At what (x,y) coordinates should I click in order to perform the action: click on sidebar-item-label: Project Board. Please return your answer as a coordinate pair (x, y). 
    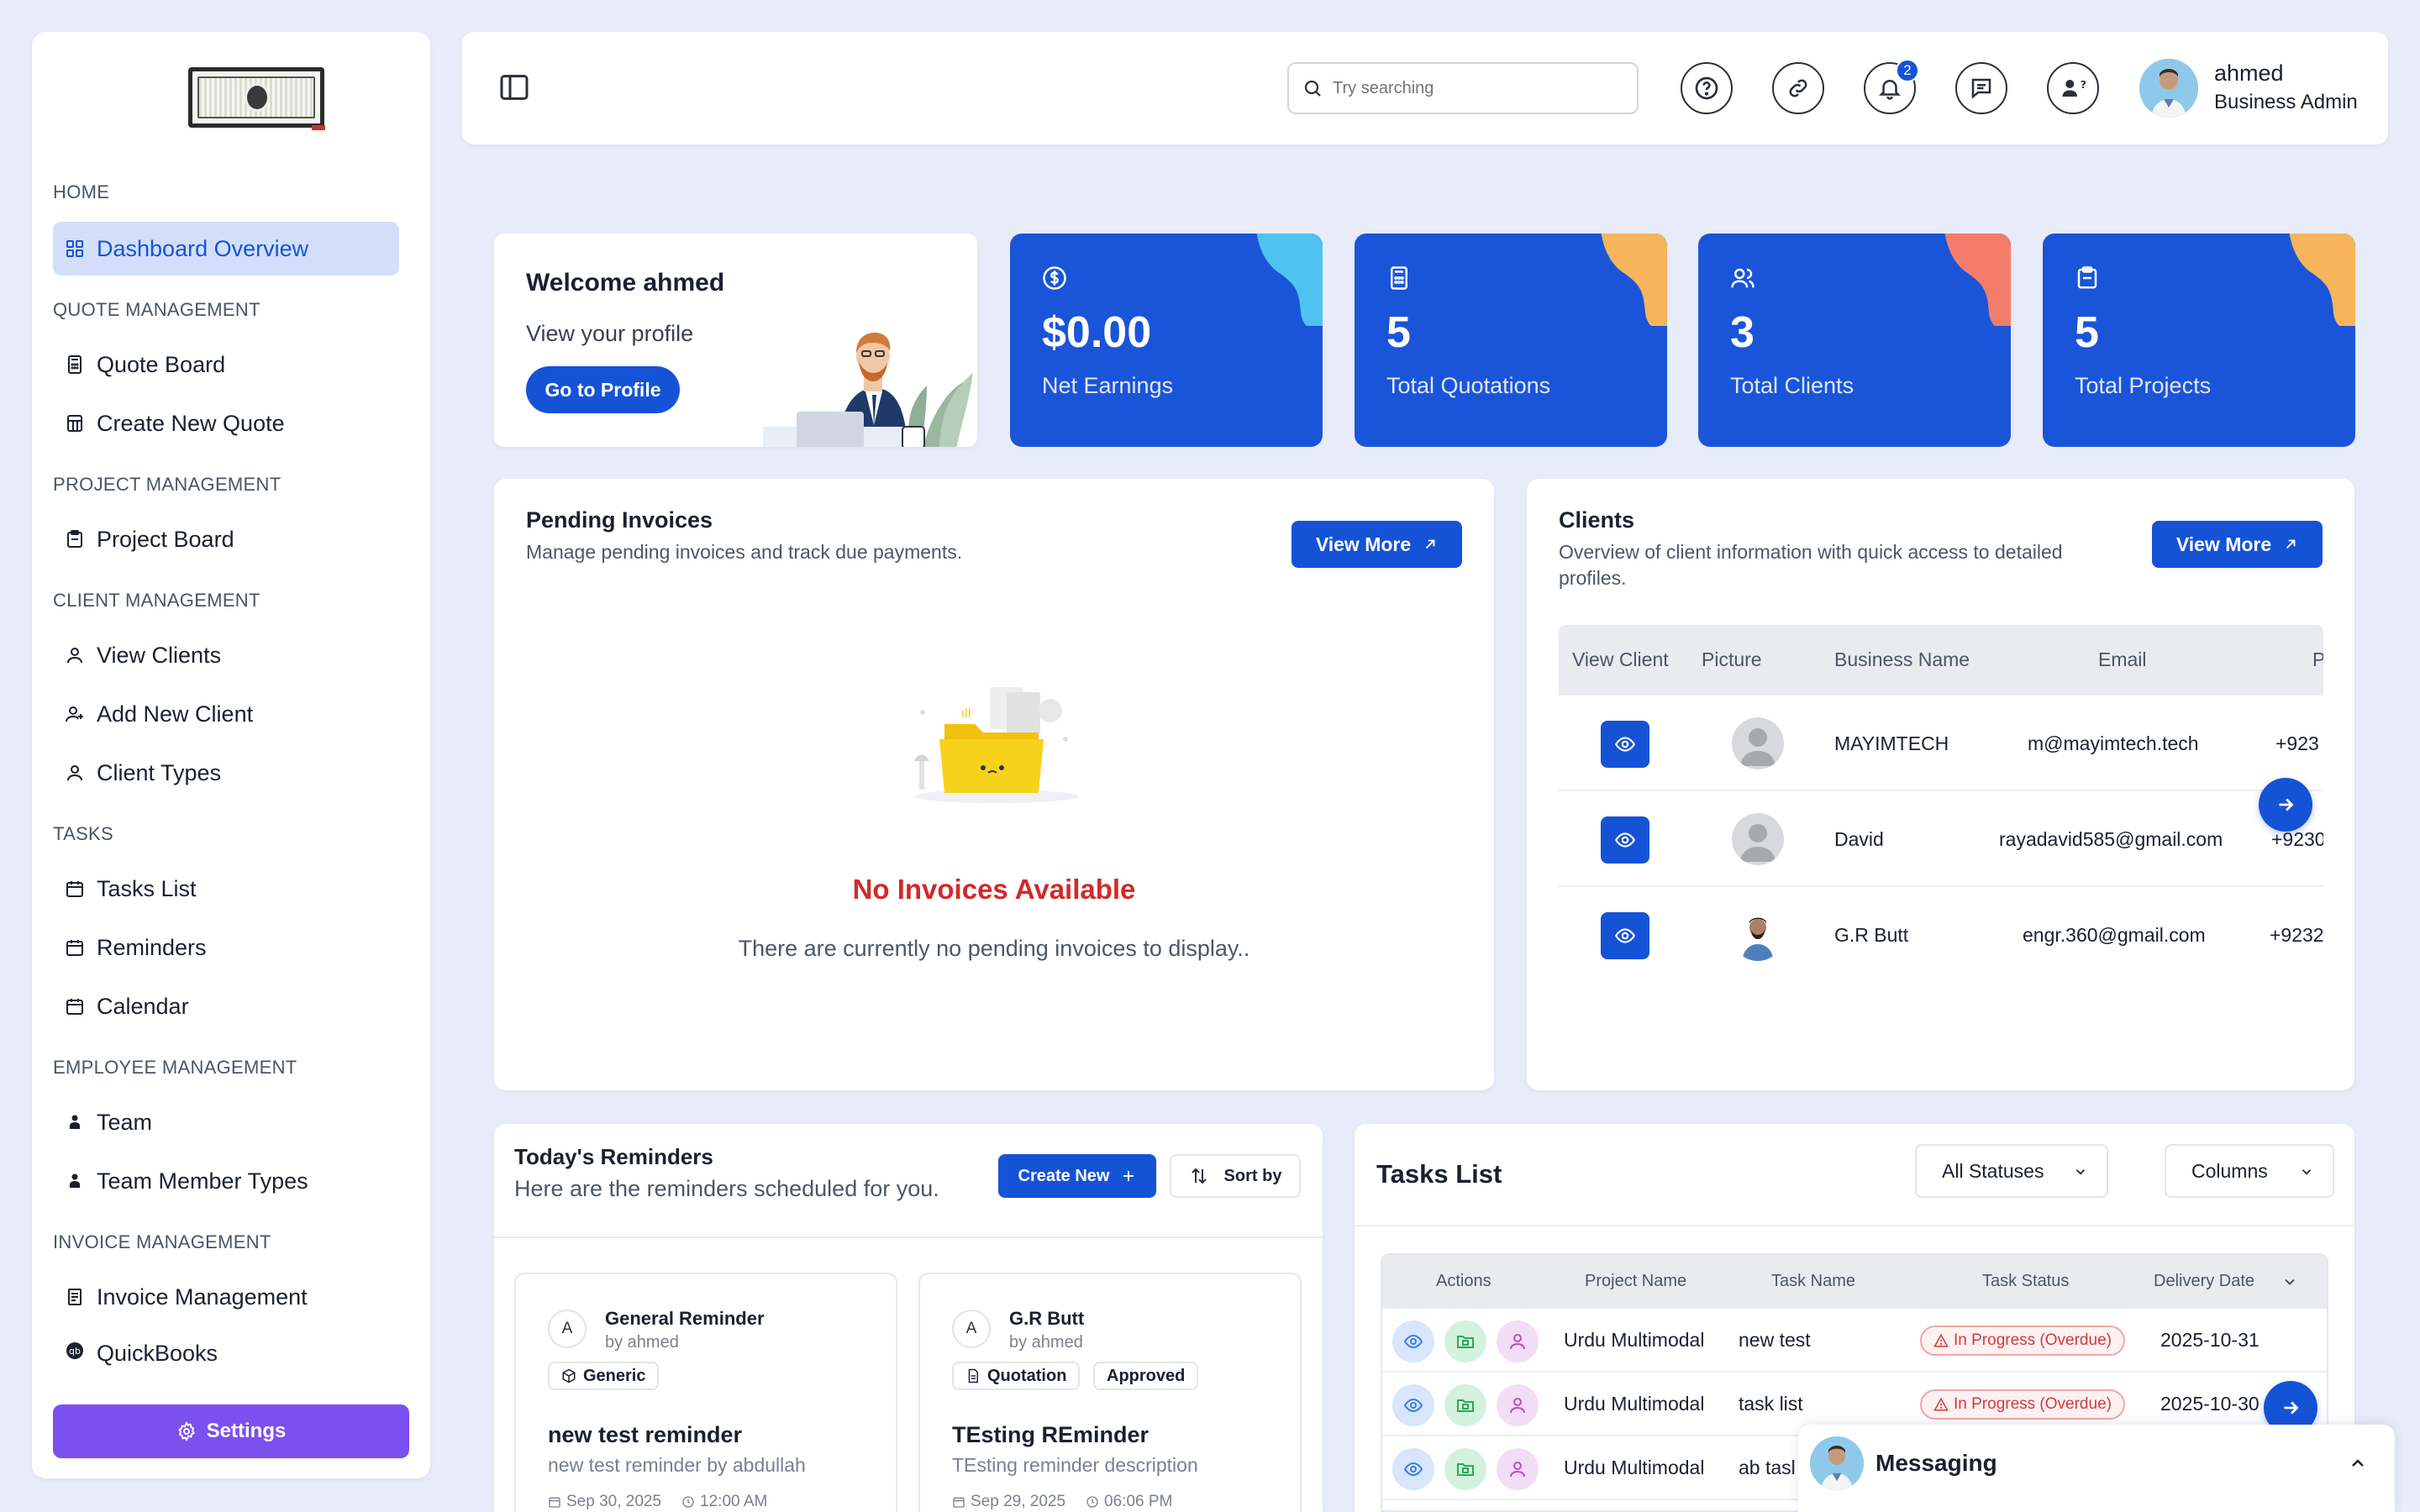
    Looking at the image, I should click on (165, 539).